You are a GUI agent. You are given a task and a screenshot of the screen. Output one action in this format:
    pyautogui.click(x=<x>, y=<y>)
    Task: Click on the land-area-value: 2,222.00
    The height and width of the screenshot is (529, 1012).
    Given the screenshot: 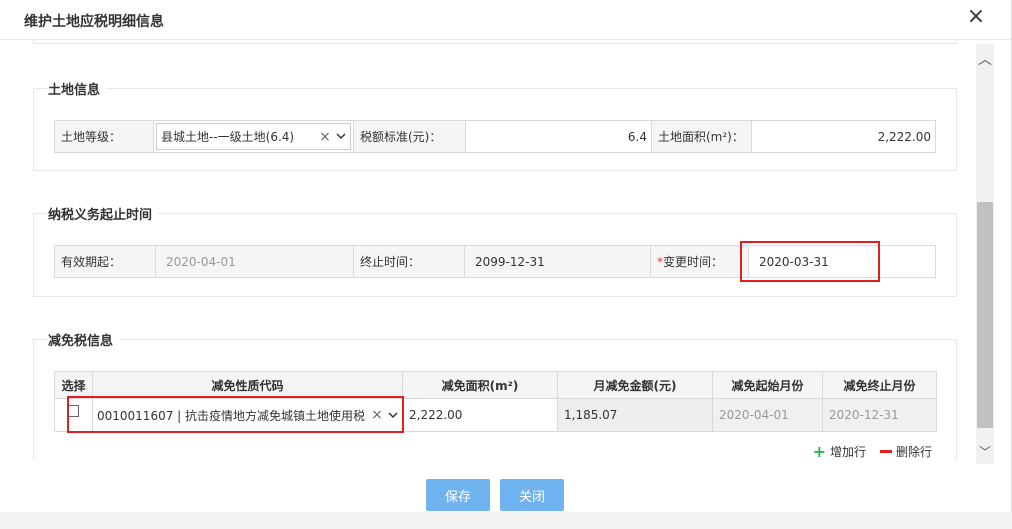 What is the action you would take?
    pyautogui.click(x=843, y=136)
    